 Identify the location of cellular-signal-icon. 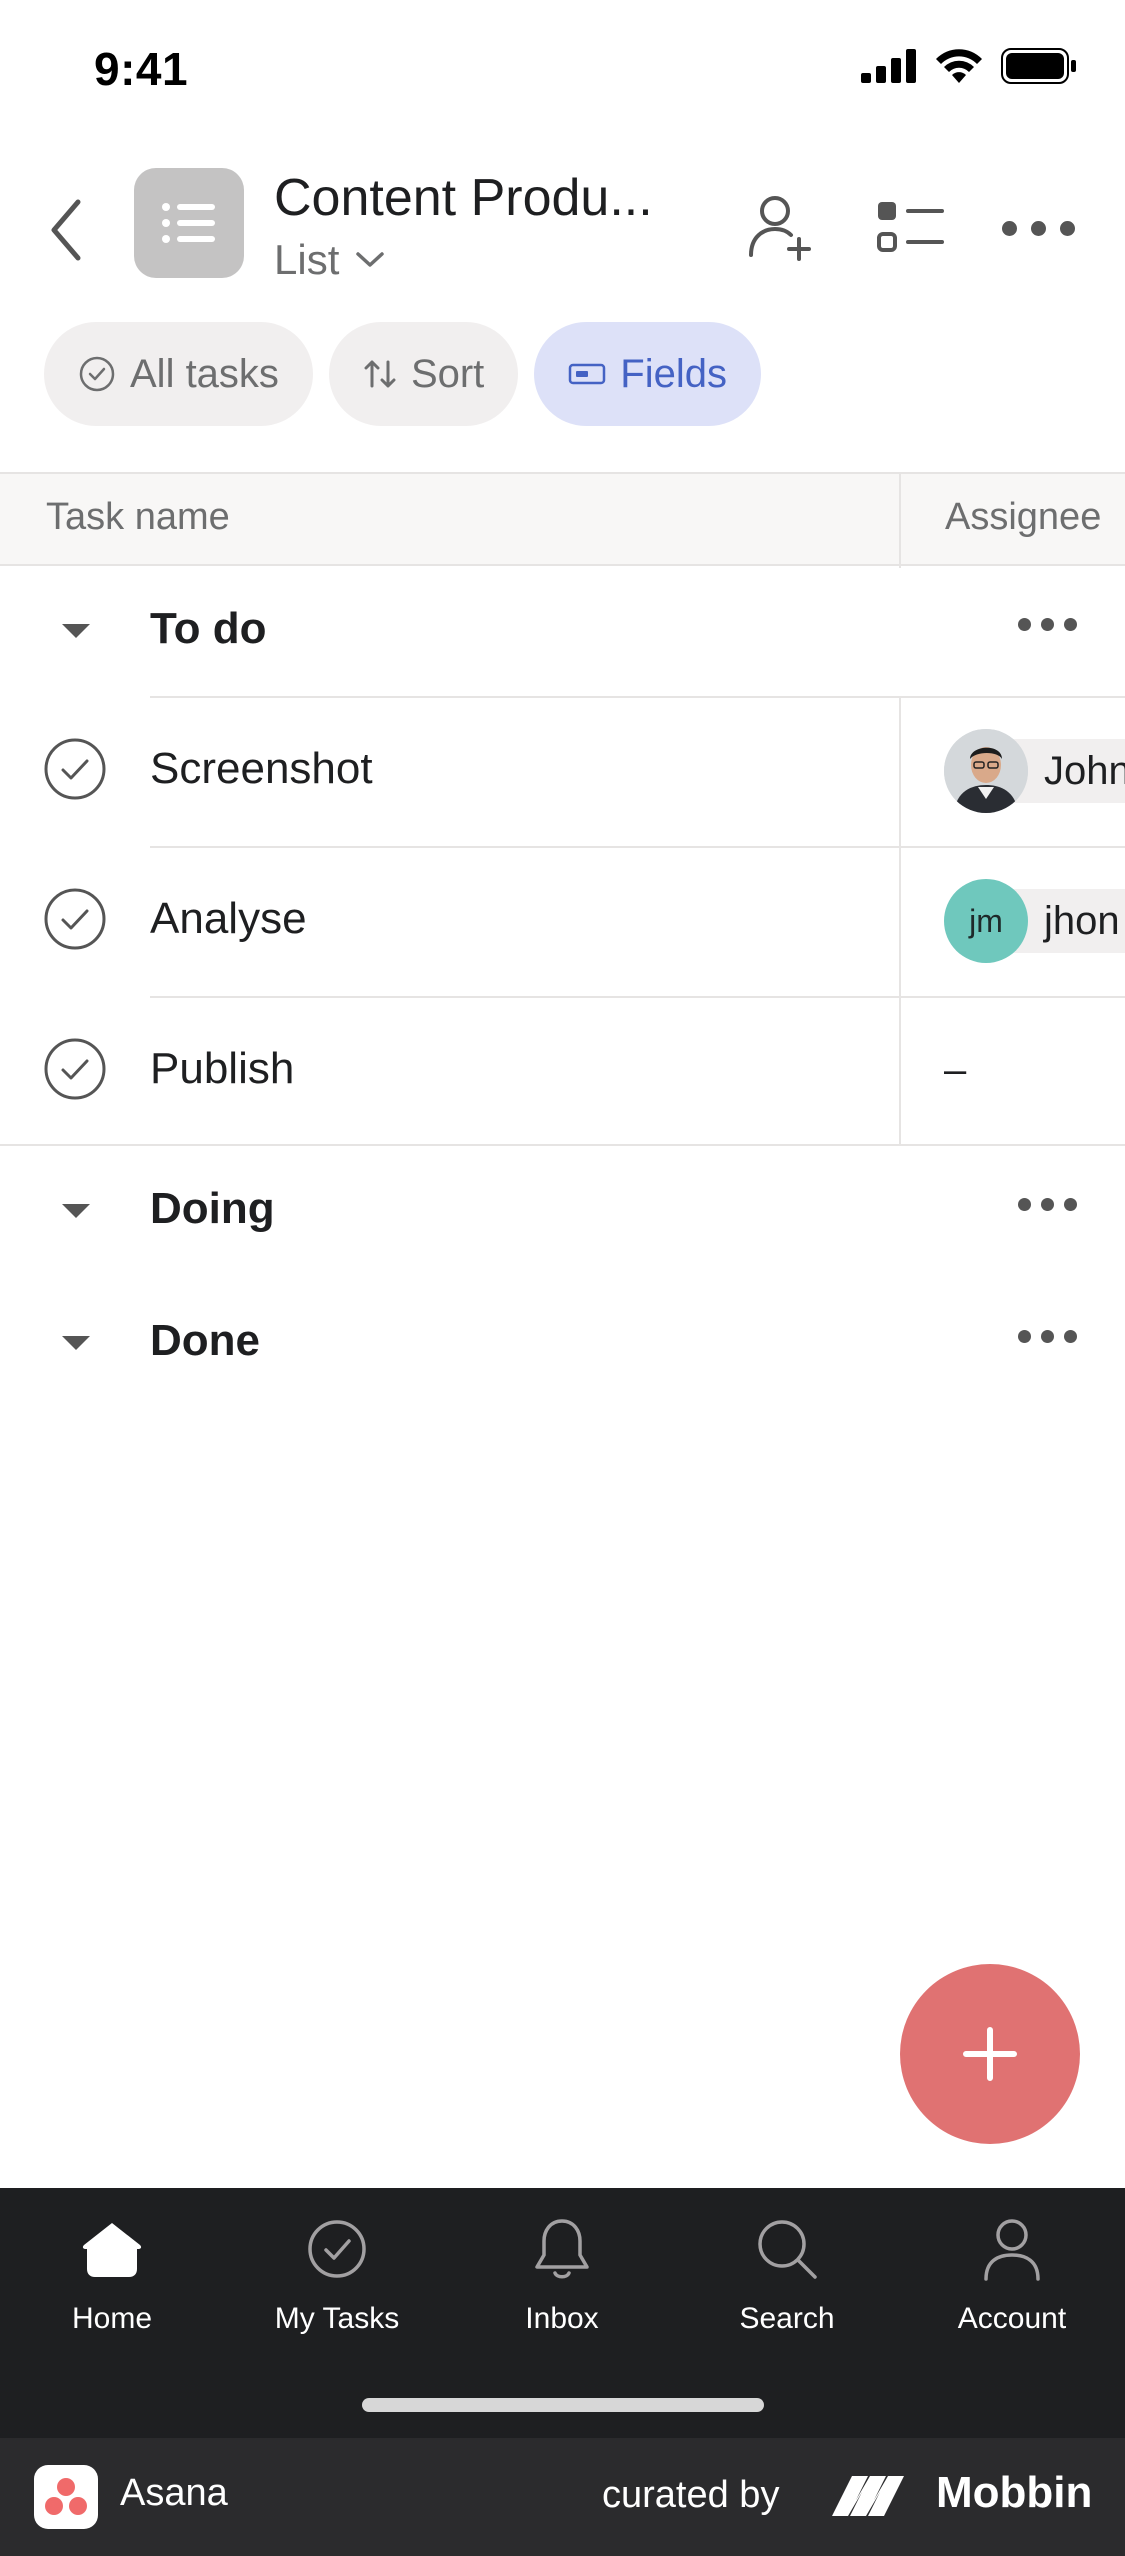
(889, 68).